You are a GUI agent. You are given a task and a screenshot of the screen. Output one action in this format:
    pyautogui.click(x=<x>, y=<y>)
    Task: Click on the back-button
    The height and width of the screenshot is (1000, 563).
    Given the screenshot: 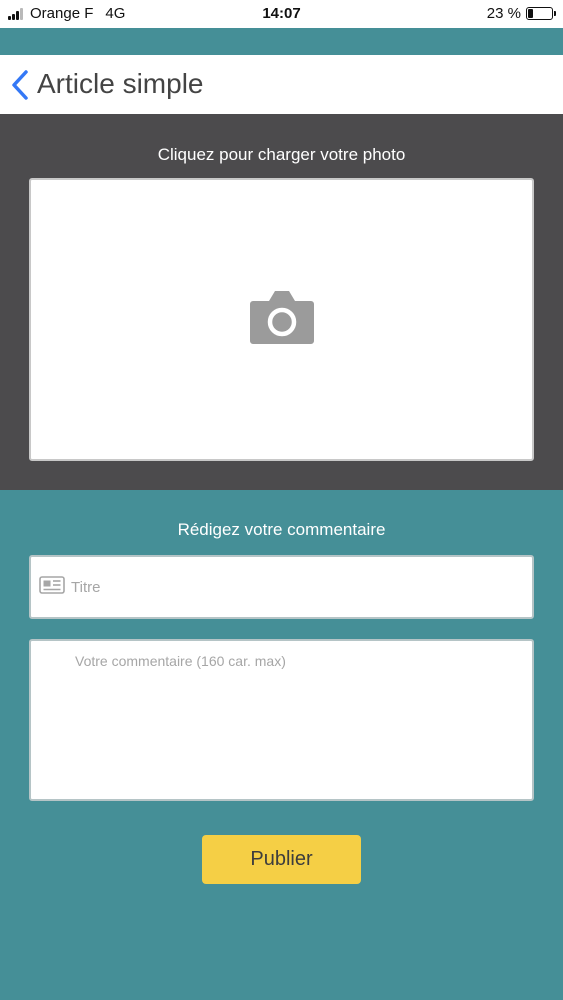 What is the action you would take?
    pyautogui.click(x=21, y=85)
    